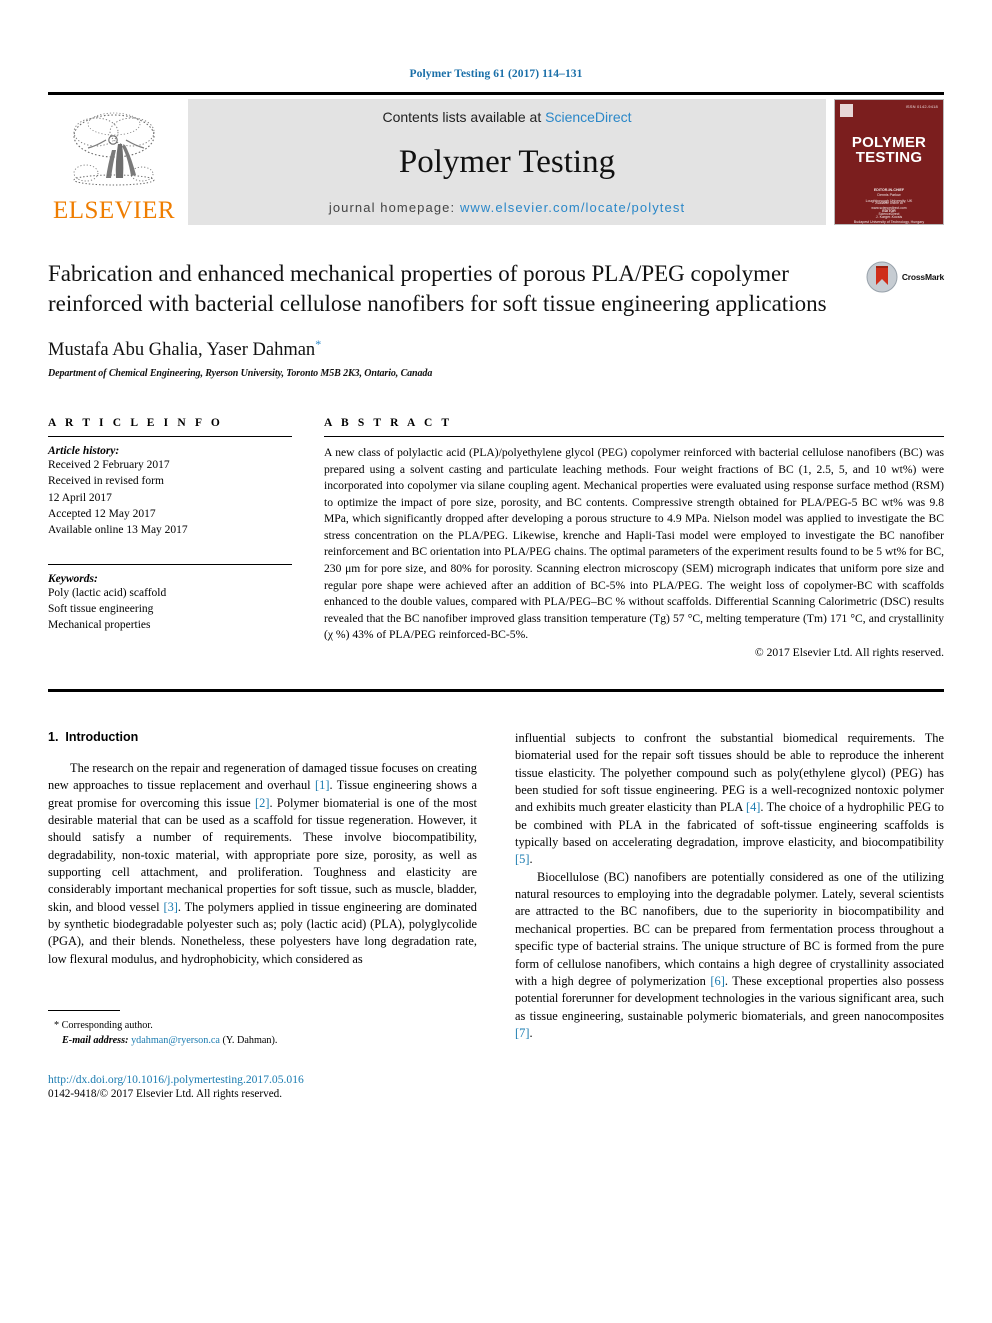  Describe the element at coordinates (496, 690) in the screenshot. I see `body-top-rule` at that location.